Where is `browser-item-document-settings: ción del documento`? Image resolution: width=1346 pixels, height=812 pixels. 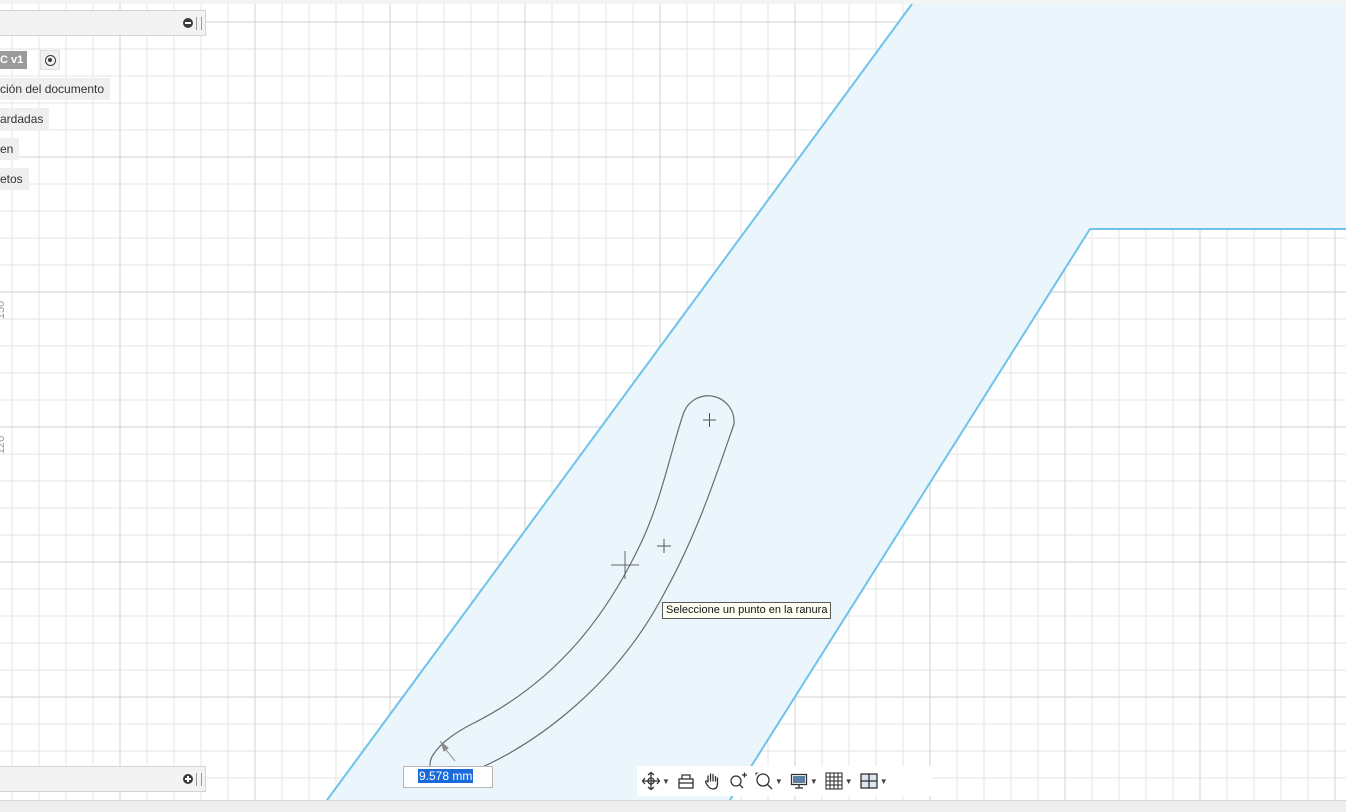
browser-item-document-settings: ción del documento is located at coordinates (55, 89).